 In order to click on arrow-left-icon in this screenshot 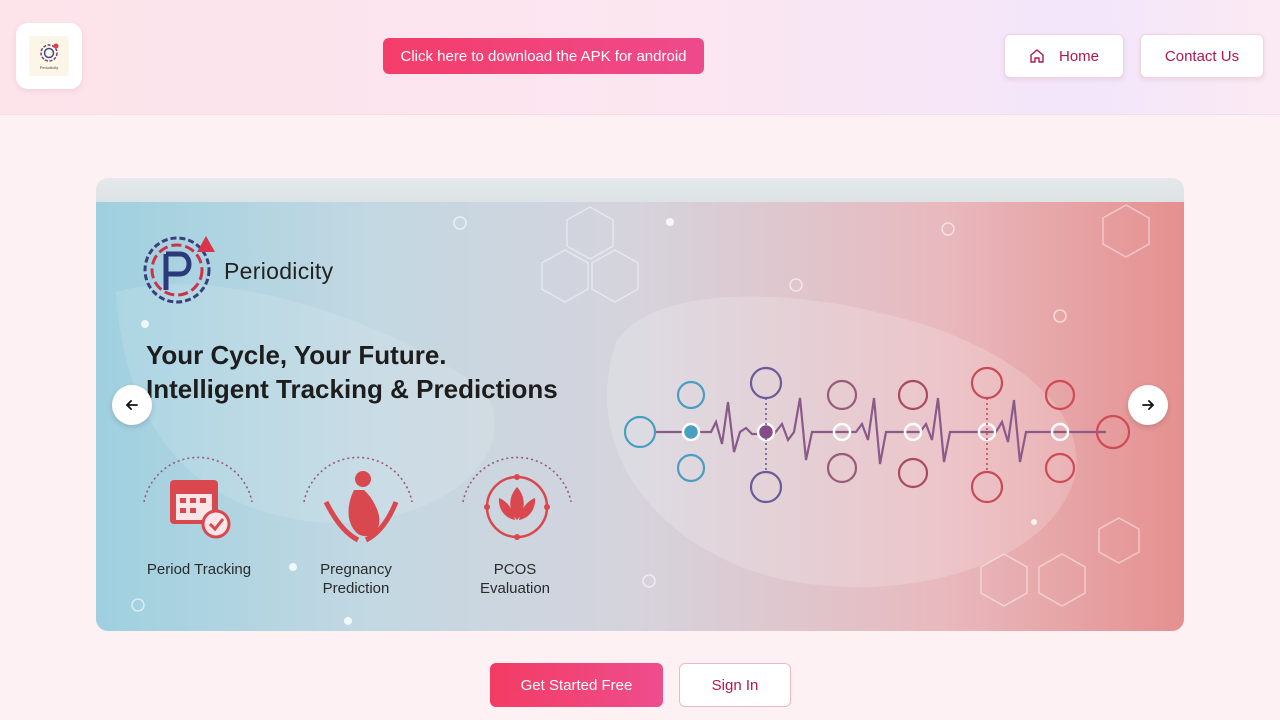, I will do `click(132, 405)`.